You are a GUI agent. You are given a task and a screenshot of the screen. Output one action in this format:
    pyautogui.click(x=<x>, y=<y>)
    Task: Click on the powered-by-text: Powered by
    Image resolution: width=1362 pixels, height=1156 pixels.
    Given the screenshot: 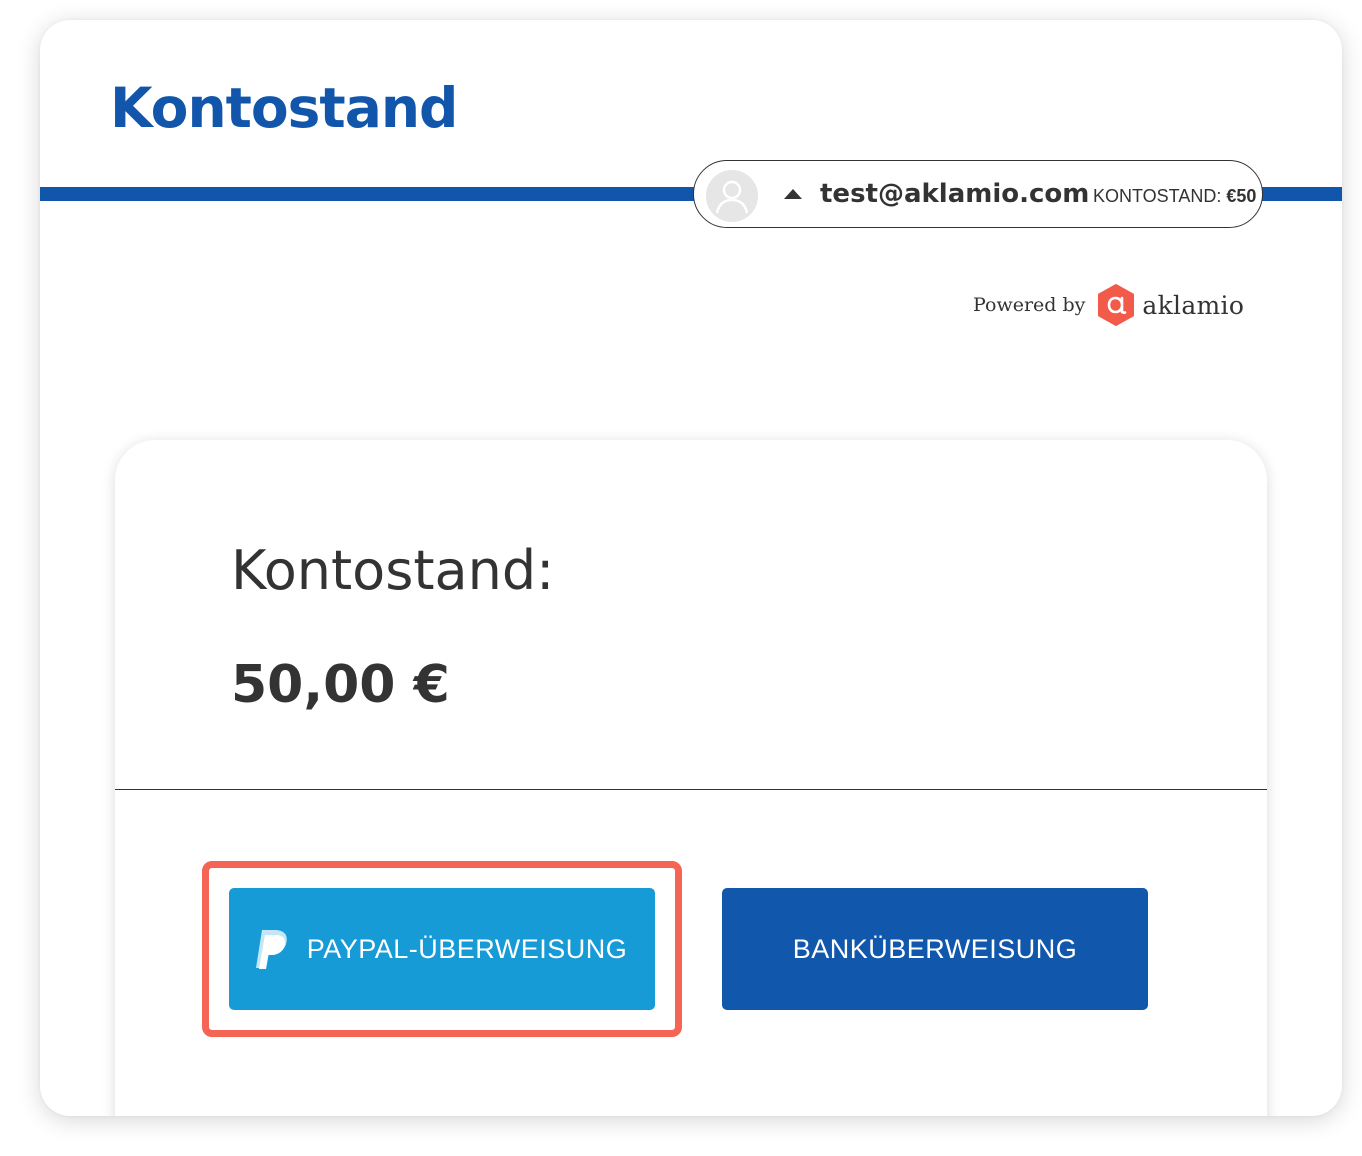 What is the action you would take?
    pyautogui.click(x=1029, y=305)
    